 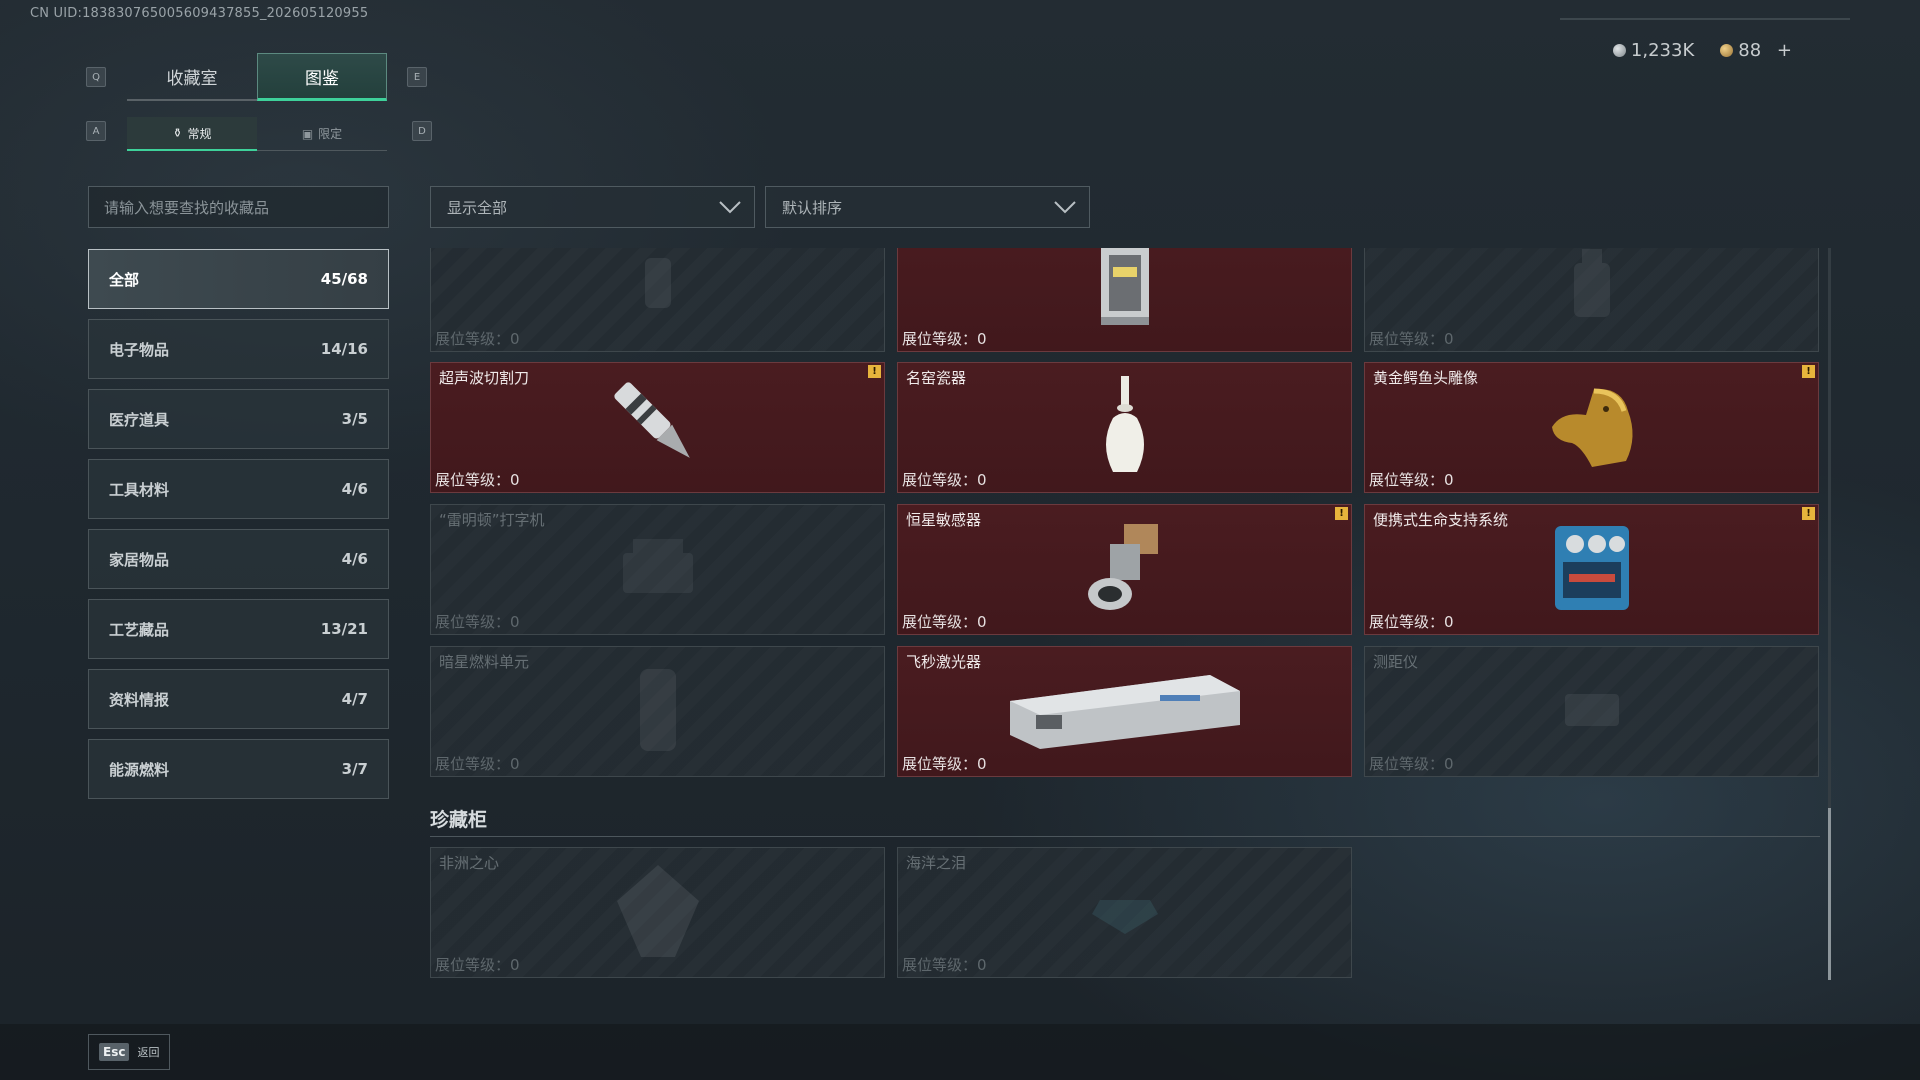 I want to click on subtab-regular: ⚱ 常规, so click(x=192, y=134).